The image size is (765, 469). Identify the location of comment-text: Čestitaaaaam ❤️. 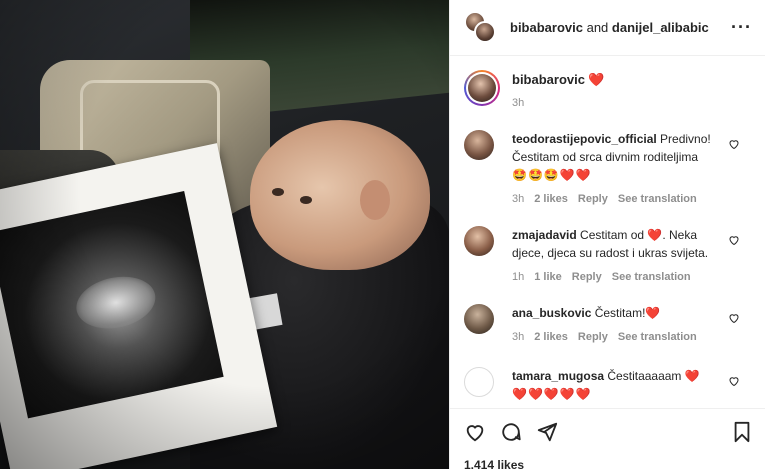
(653, 376).